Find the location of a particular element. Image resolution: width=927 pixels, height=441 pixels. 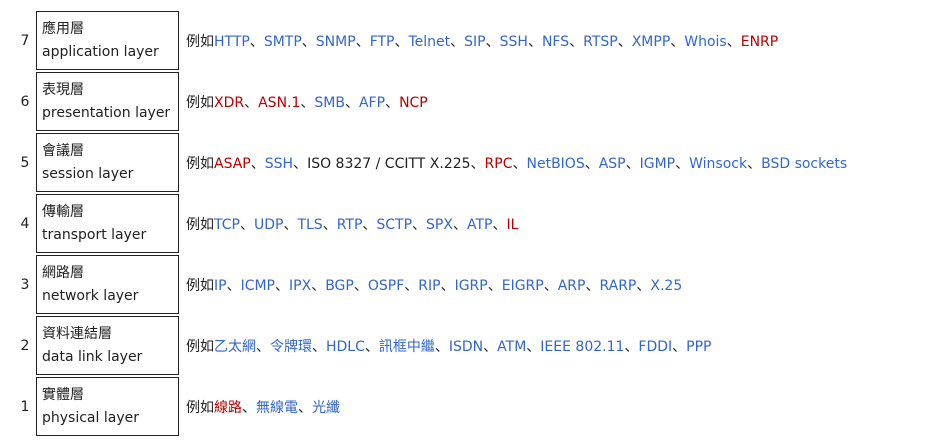

protocol-link: AFP is located at coordinates (372, 103).